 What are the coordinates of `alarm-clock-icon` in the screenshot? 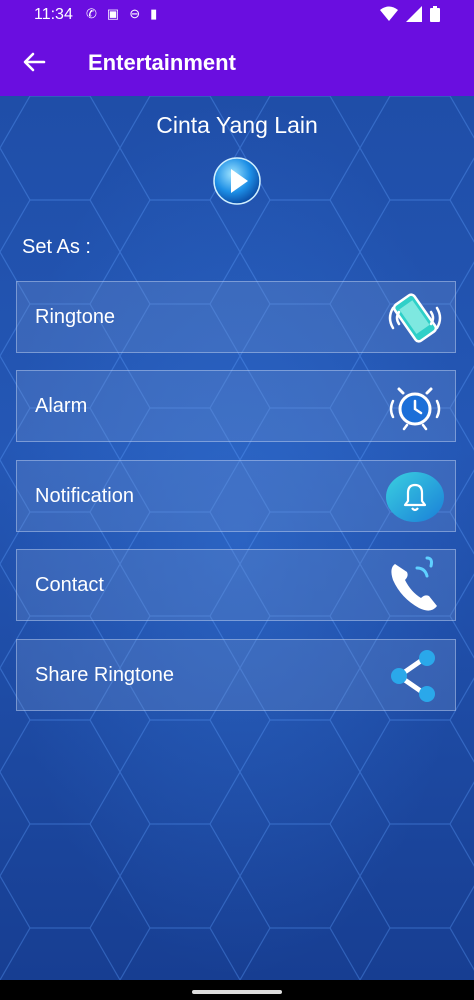 It's located at (415, 409).